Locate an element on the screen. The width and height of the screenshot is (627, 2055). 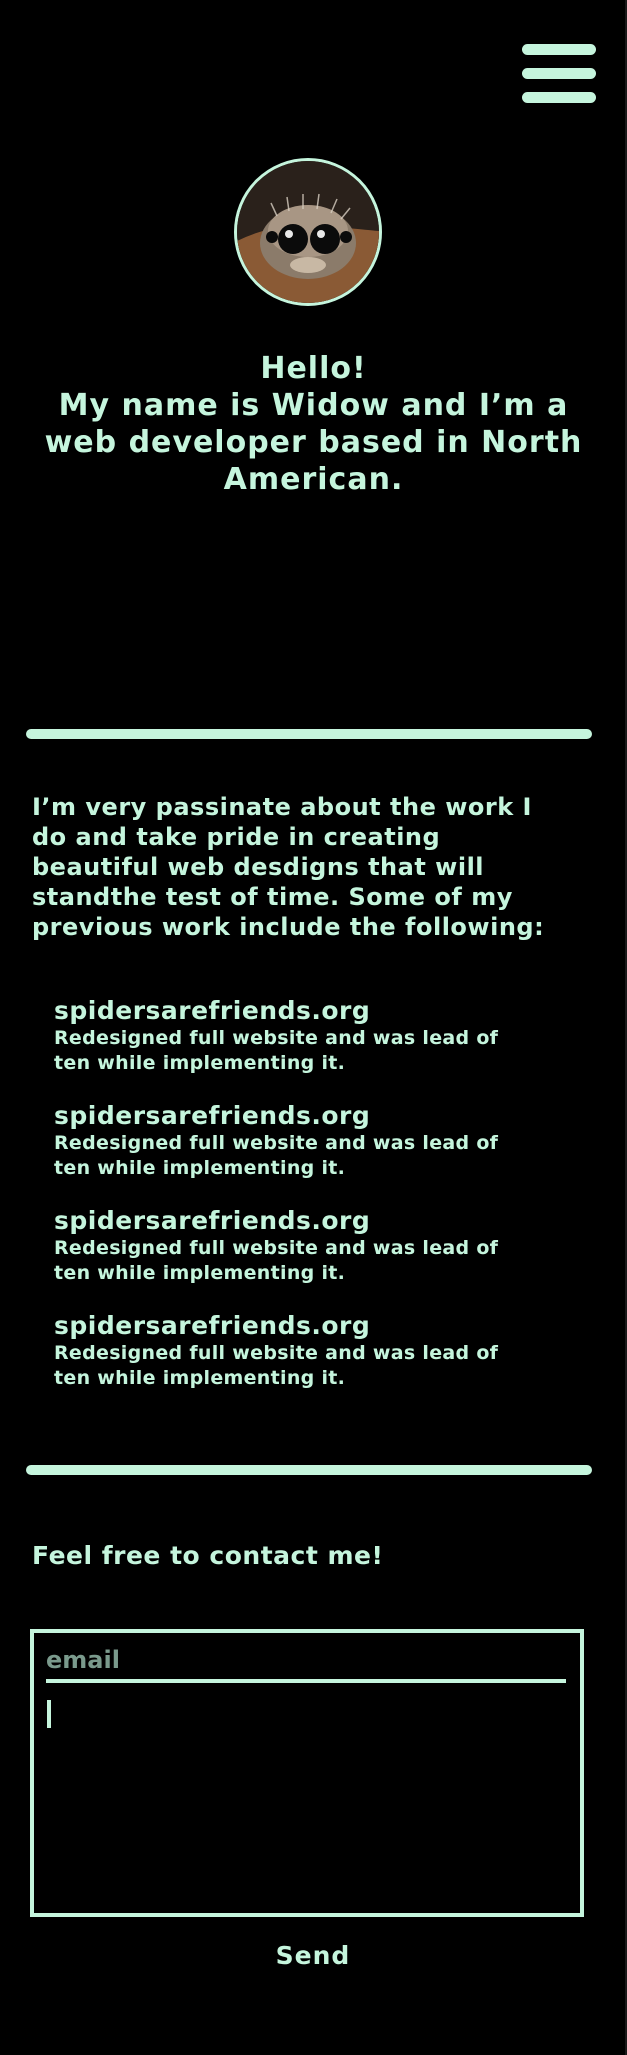
avatar is located at coordinates (308, 232).